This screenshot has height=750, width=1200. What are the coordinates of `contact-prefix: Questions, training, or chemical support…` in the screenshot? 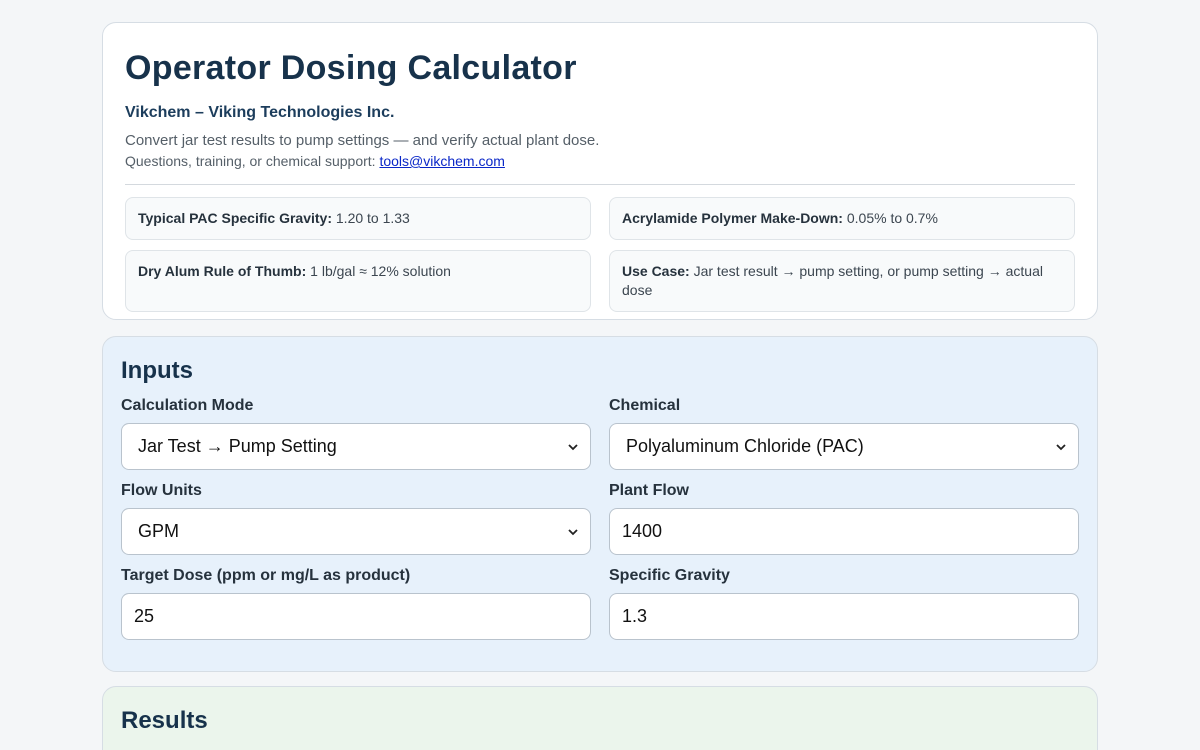 It's located at (250, 161).